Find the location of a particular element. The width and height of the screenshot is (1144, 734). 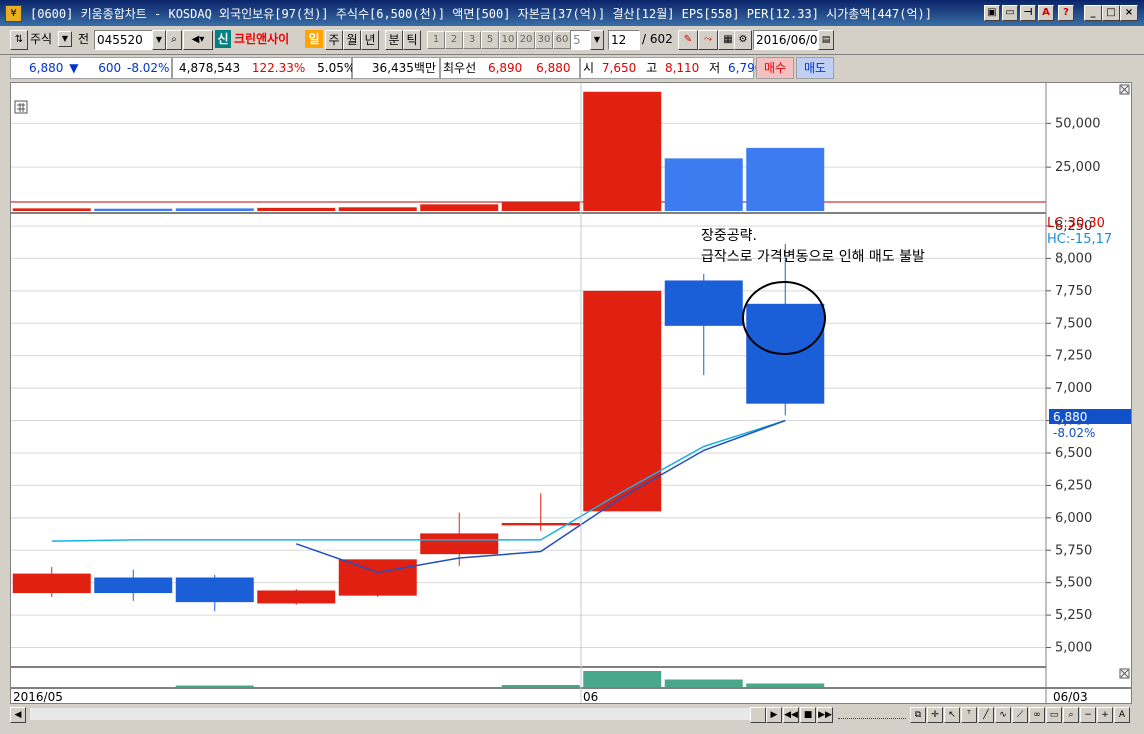

price-tick-label: 7,000 is located at coordinates (1073, 388).